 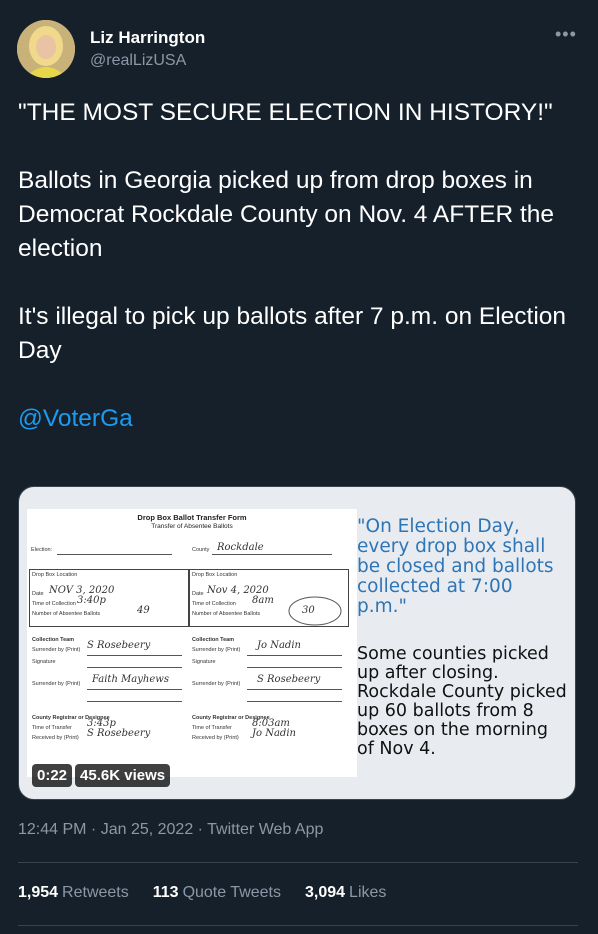 What do you see at coordinates (198, 594) in the screenshot?
I see `form-right-date-label: Date` at bounding box center [198, 594].